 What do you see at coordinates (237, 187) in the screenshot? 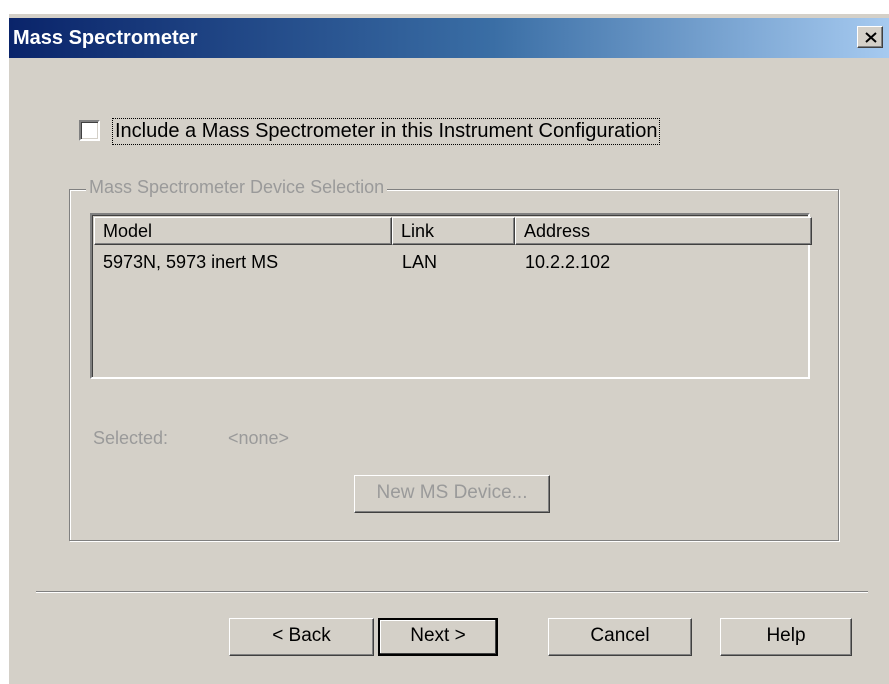
I see `device-selection-legend: Mass Spectrometer Device Selection` at bounding box center [237, 187].